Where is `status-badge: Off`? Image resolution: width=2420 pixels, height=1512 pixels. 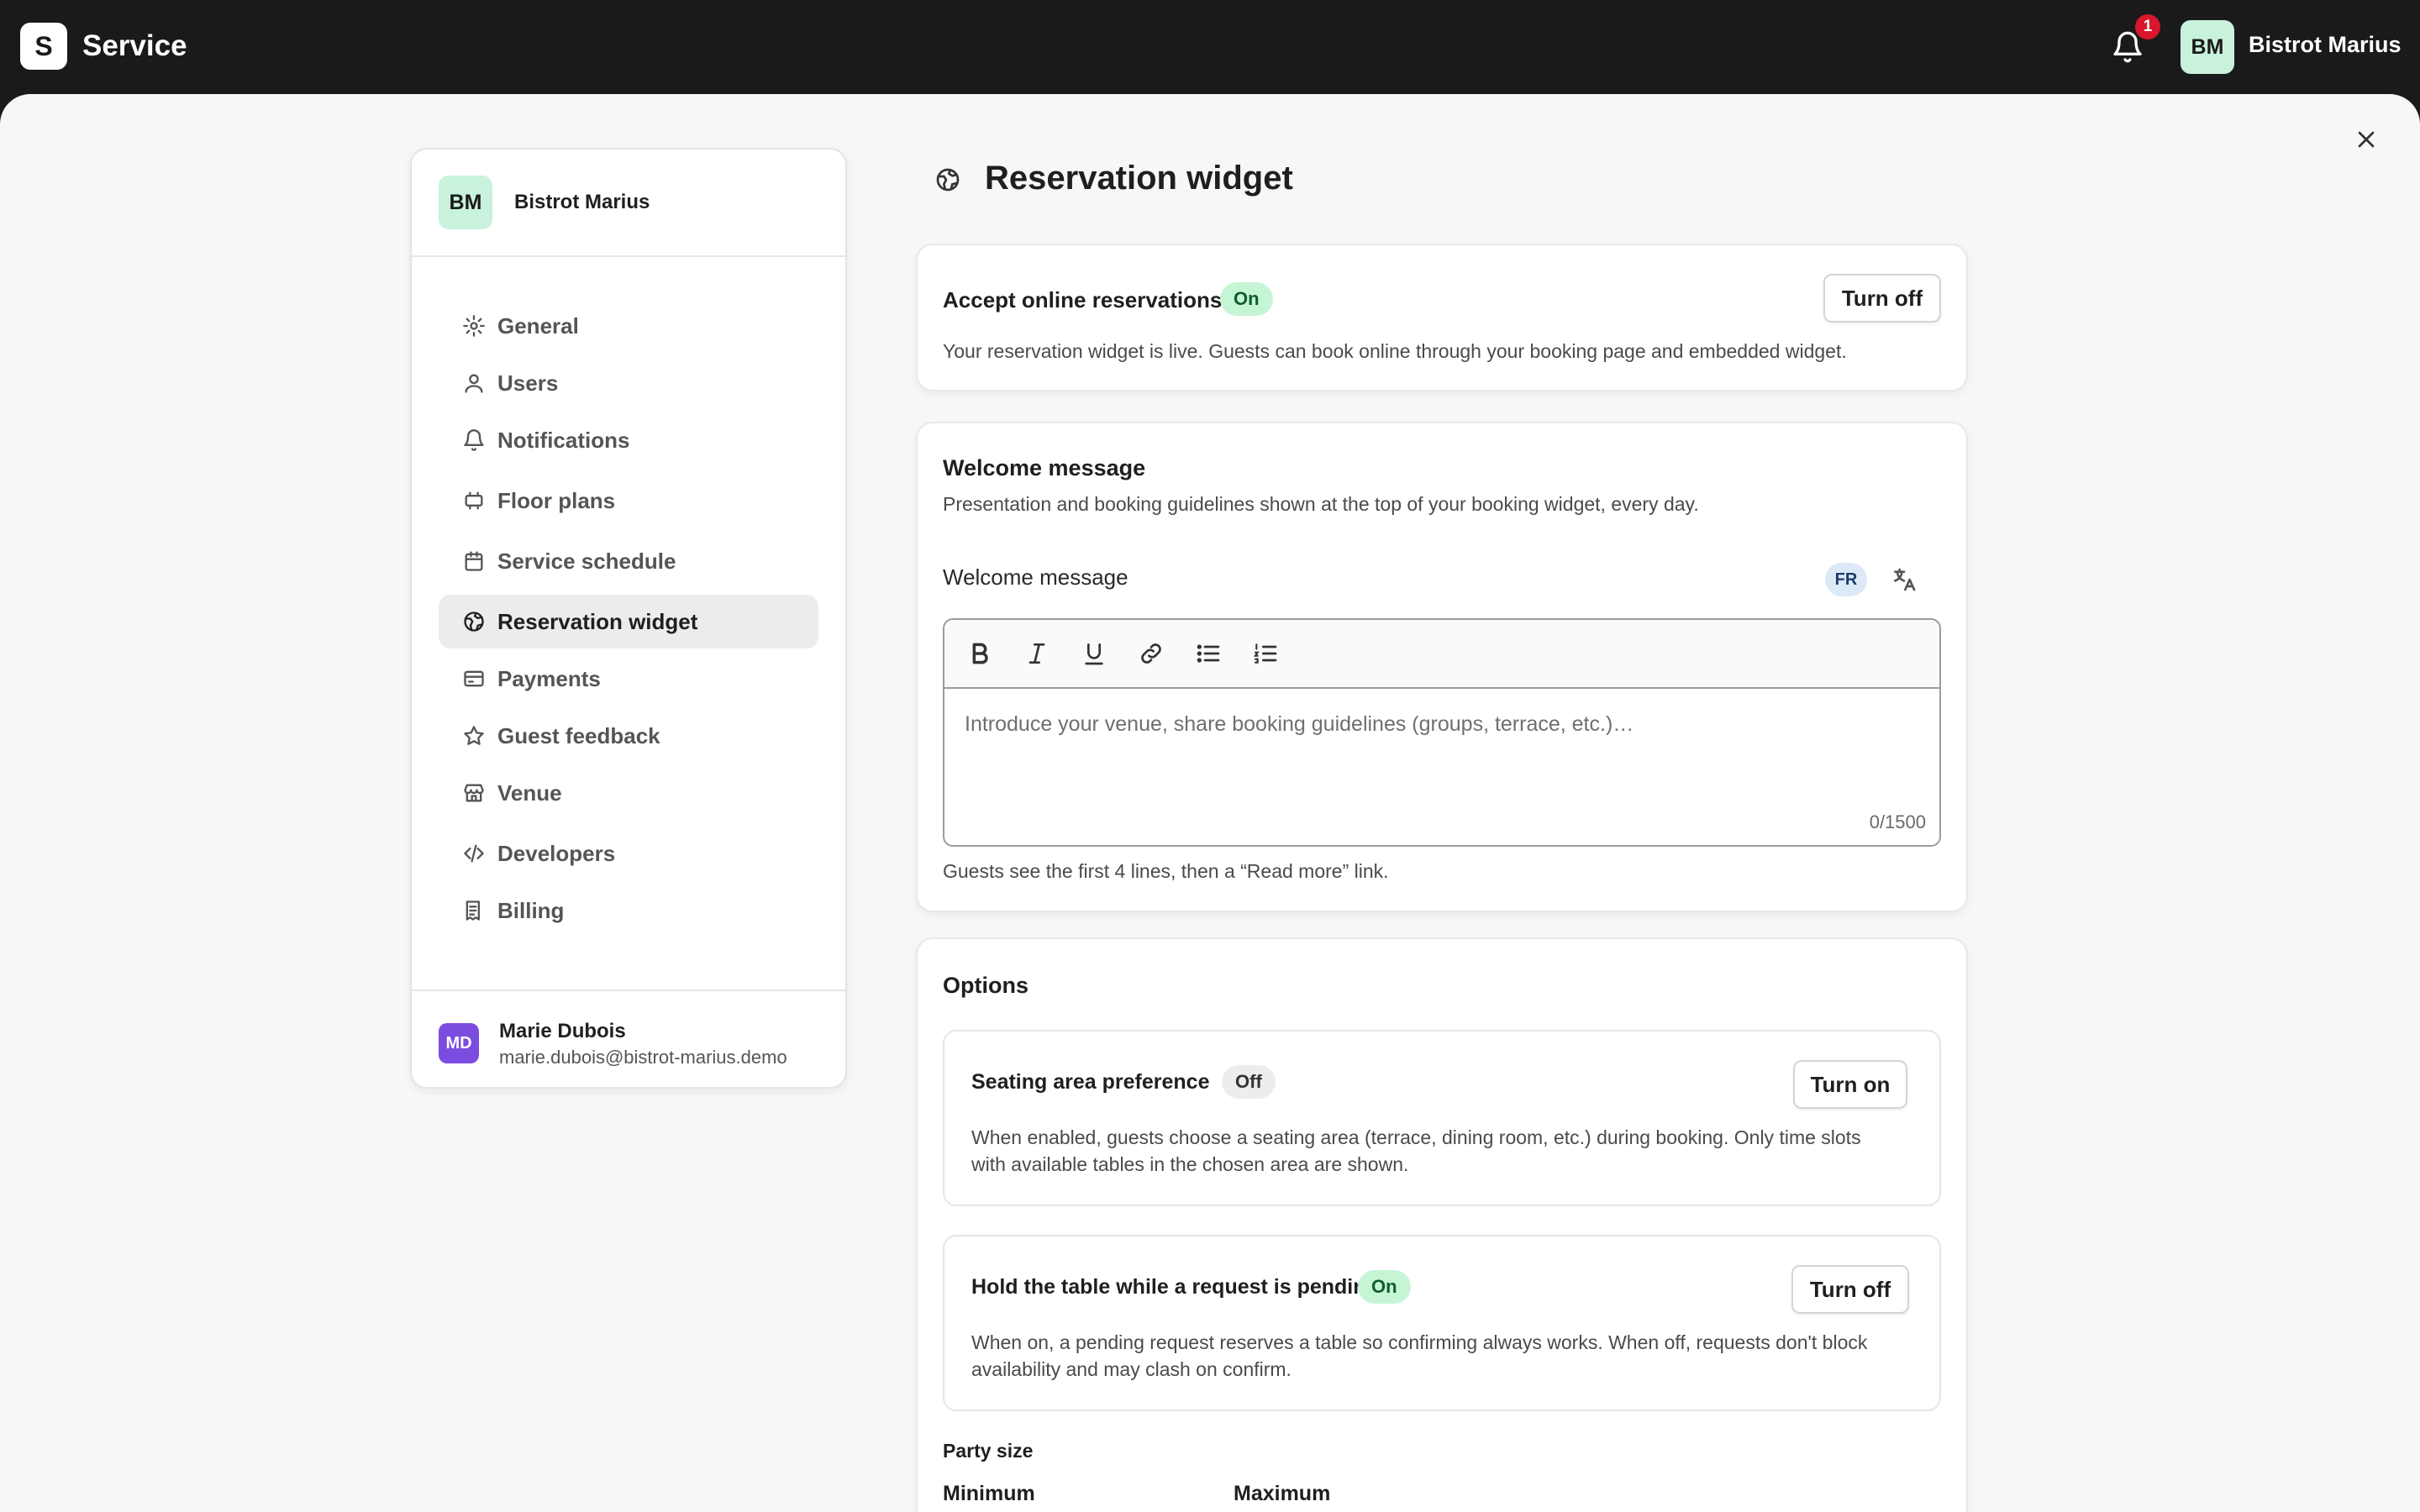 status-badge: Off is located at coordinates (1249, 1082).